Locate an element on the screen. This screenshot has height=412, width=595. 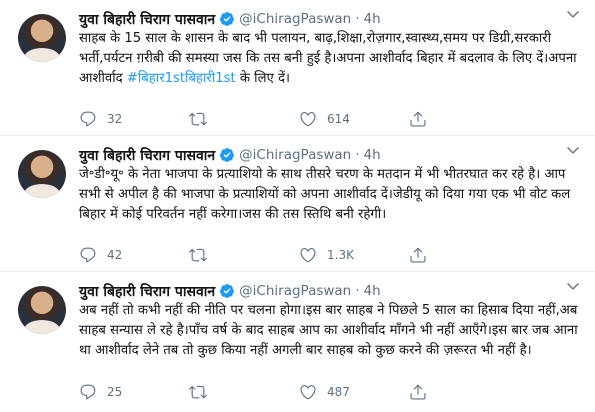
reply-count: 25 is located at coordinates (115, 392).